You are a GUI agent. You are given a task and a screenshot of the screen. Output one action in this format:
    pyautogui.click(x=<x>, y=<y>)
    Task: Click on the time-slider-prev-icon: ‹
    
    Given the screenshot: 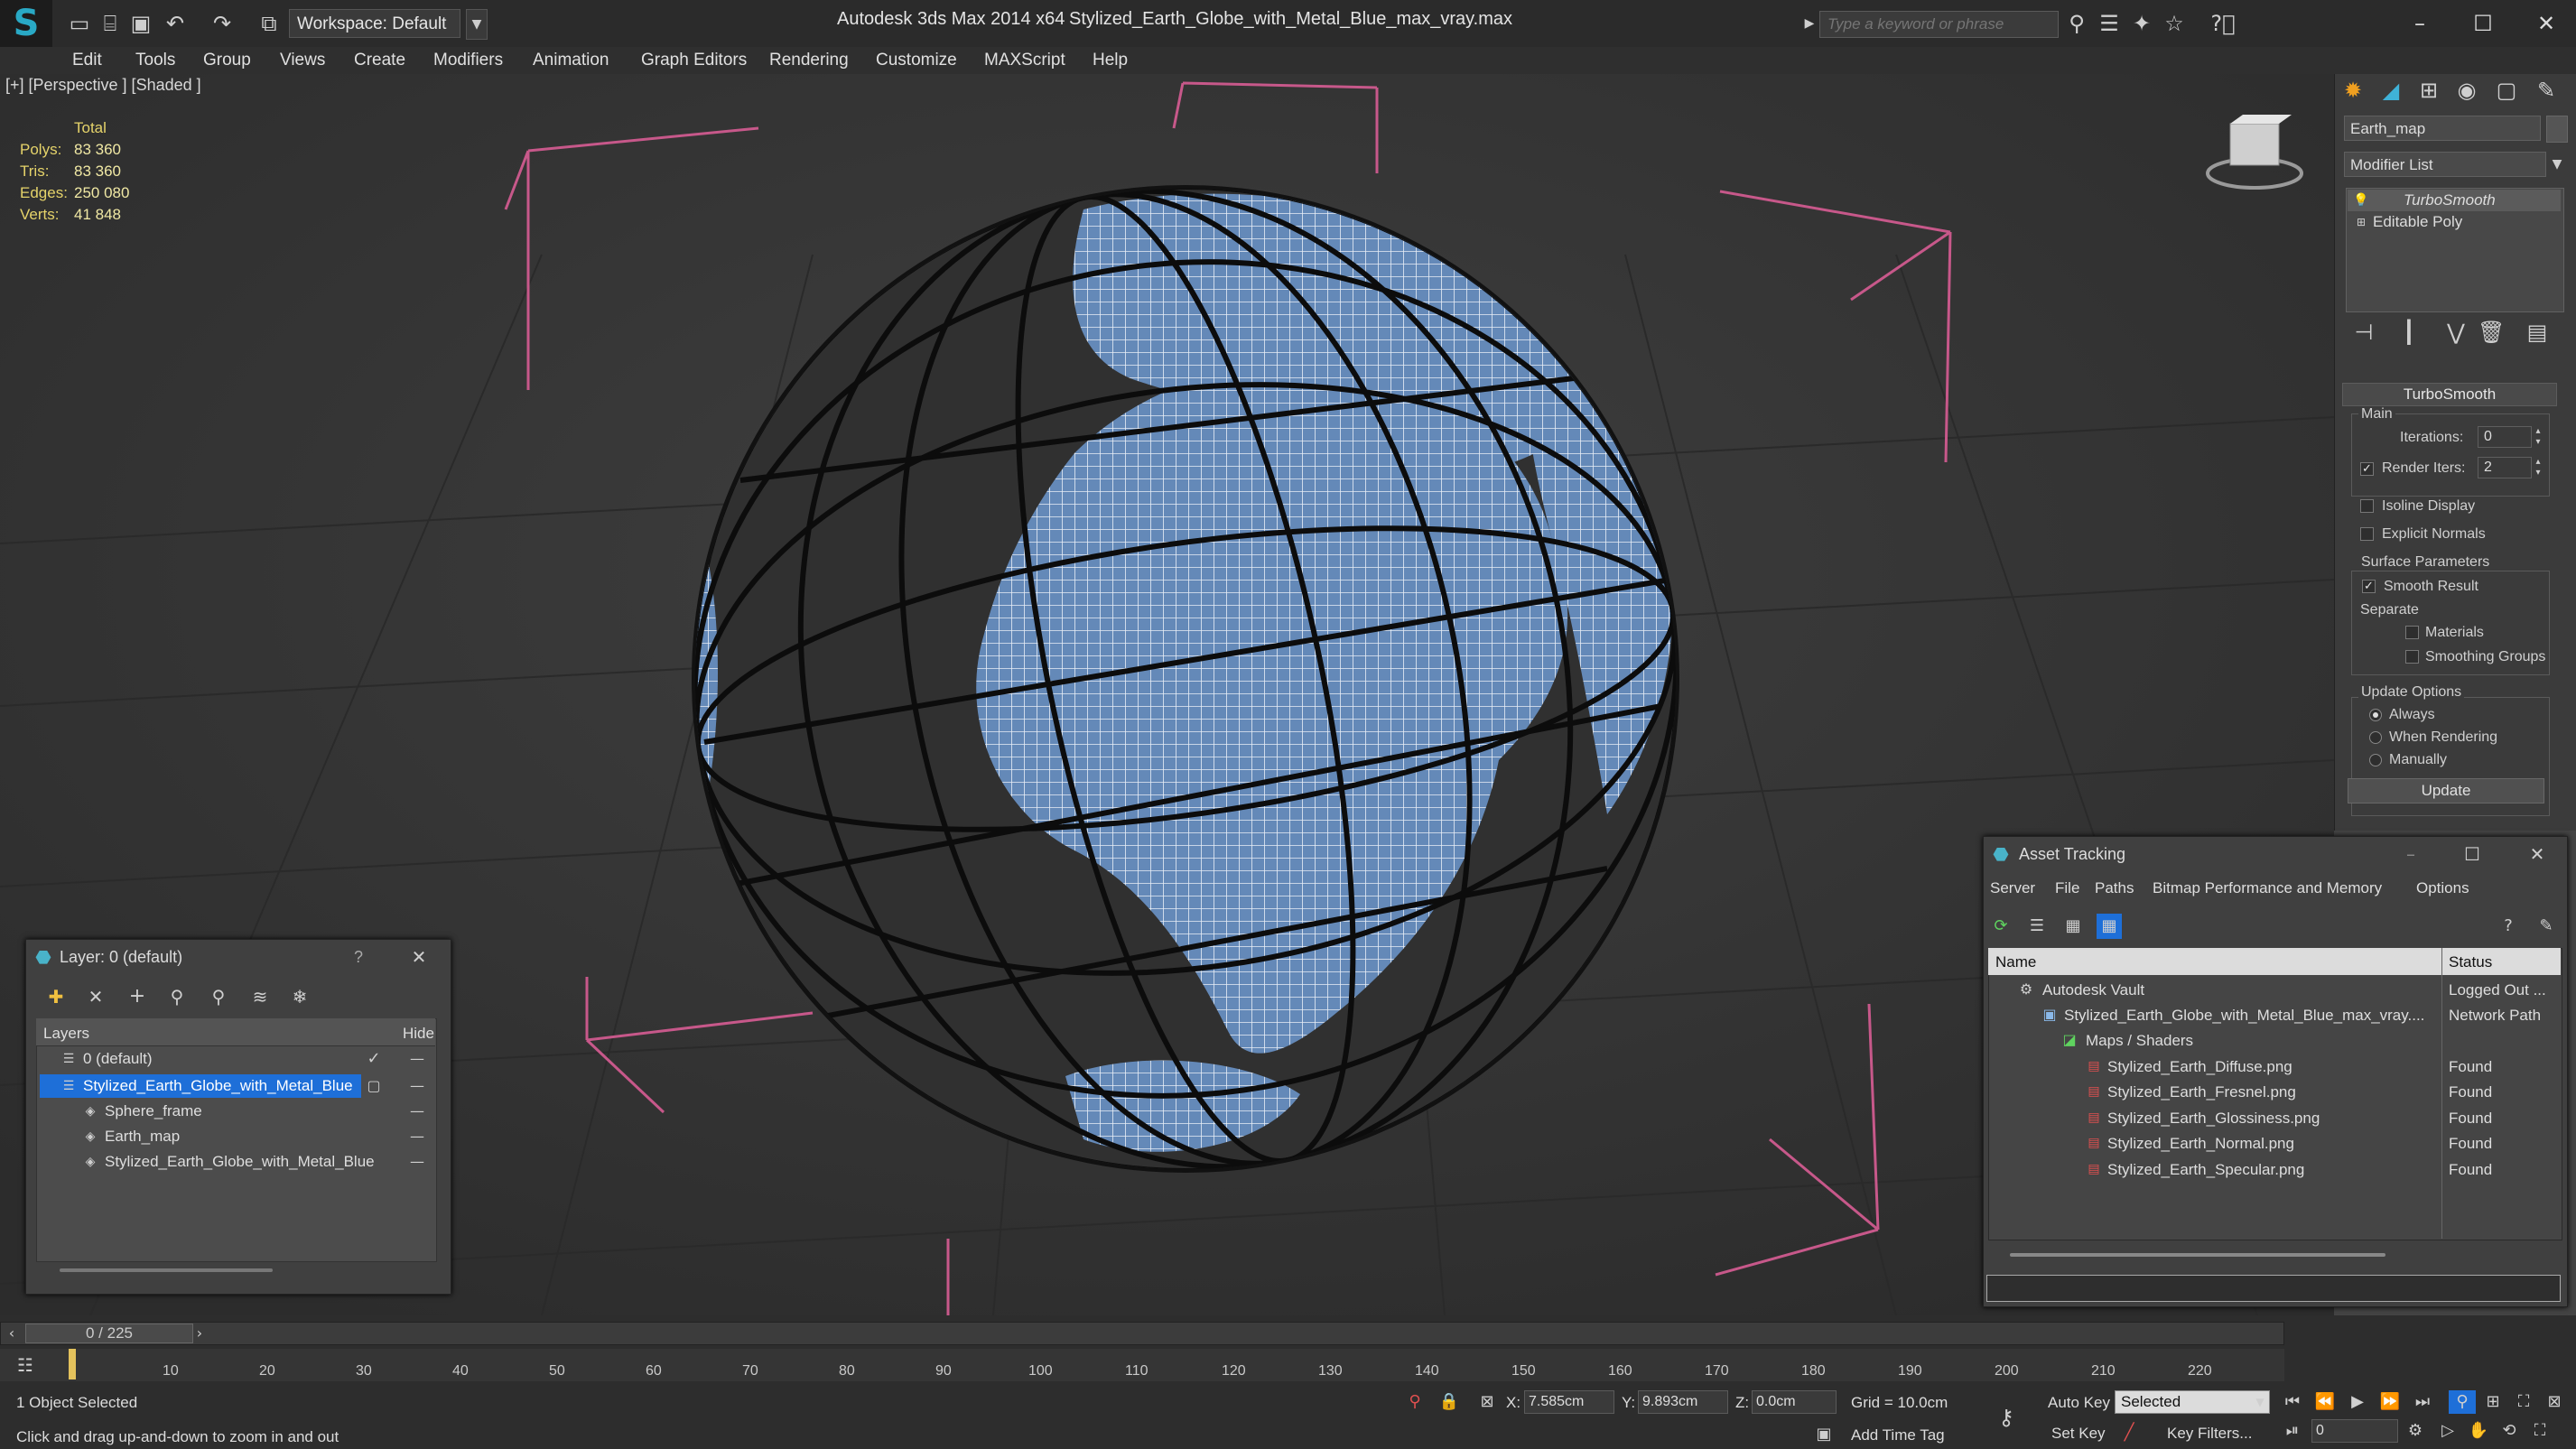 What is the action you would take?
    pyautogui.click(x=12, y=1333)
    